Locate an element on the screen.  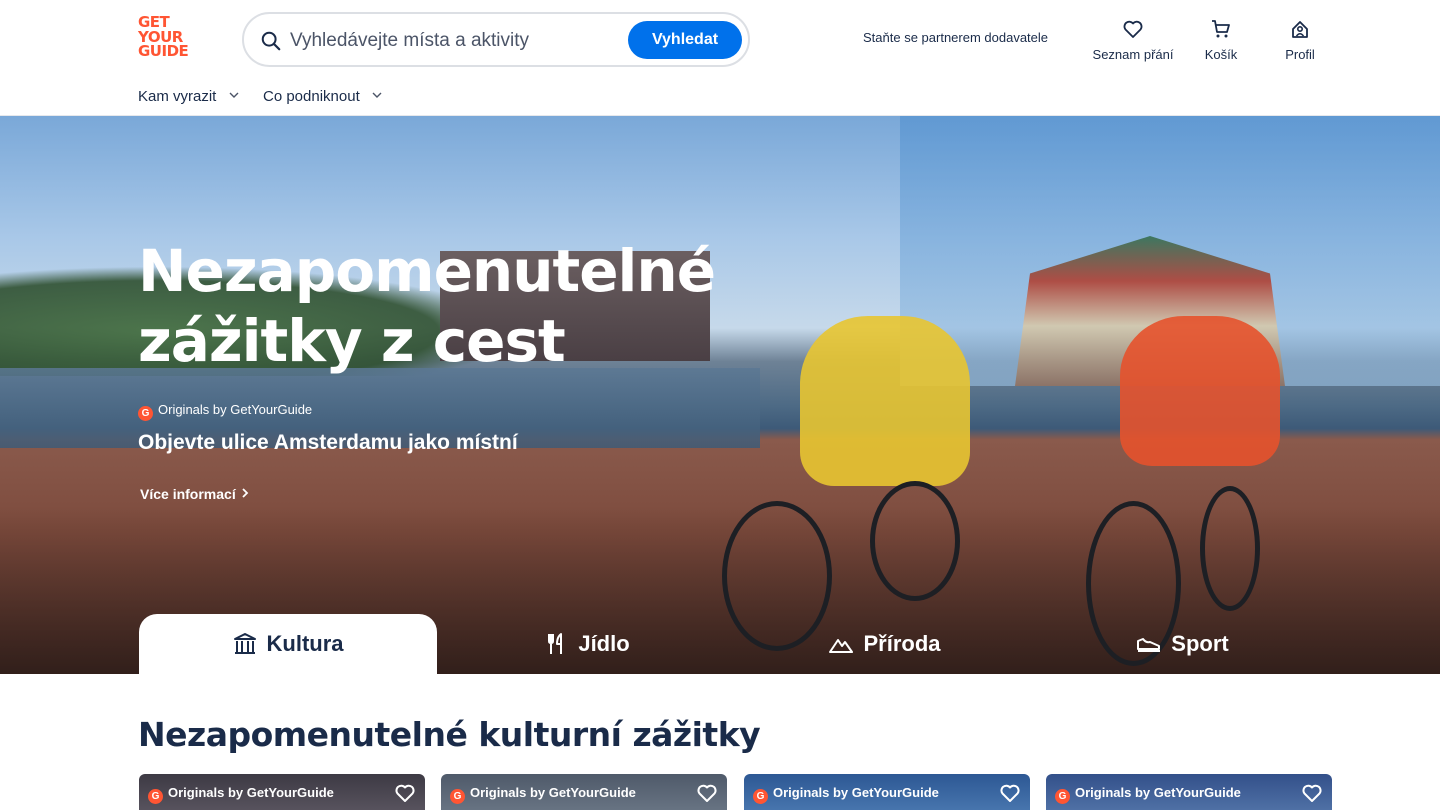
tab-culture: Kultura is located at coordinates (288, 644).